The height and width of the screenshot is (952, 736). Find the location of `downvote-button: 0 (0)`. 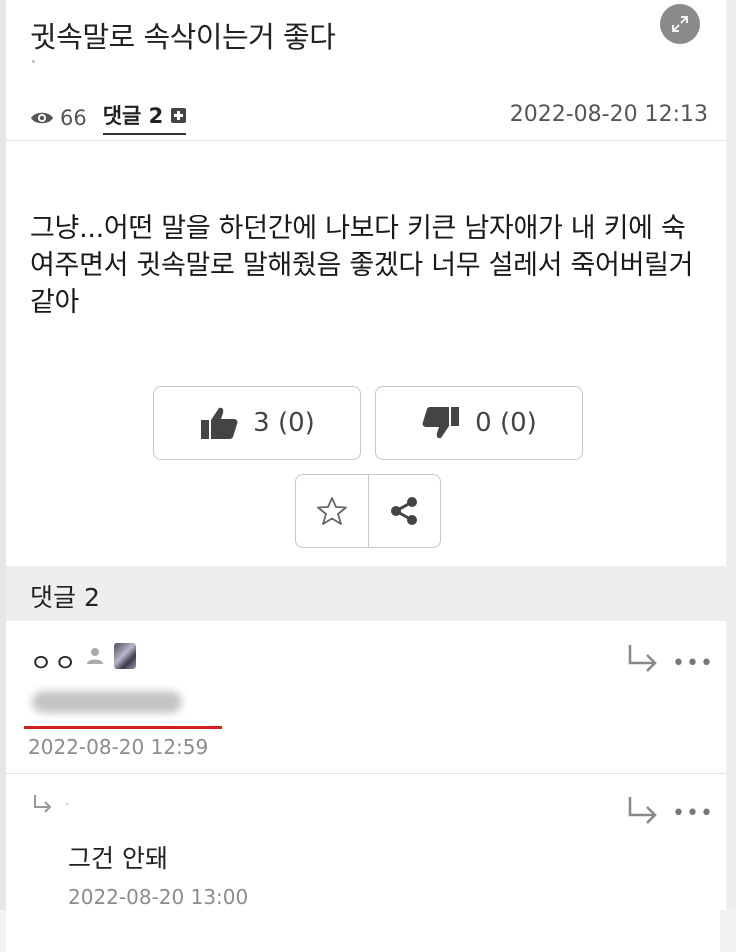

downvote-button: 0 (0) is located at coordinates (479, 423).